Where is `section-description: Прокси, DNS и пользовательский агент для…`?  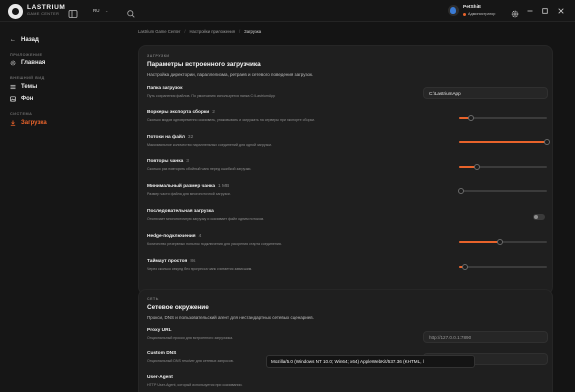 section-description: Прокси, DNS и пользовательский агент для… is located at coordinates (230, 317).